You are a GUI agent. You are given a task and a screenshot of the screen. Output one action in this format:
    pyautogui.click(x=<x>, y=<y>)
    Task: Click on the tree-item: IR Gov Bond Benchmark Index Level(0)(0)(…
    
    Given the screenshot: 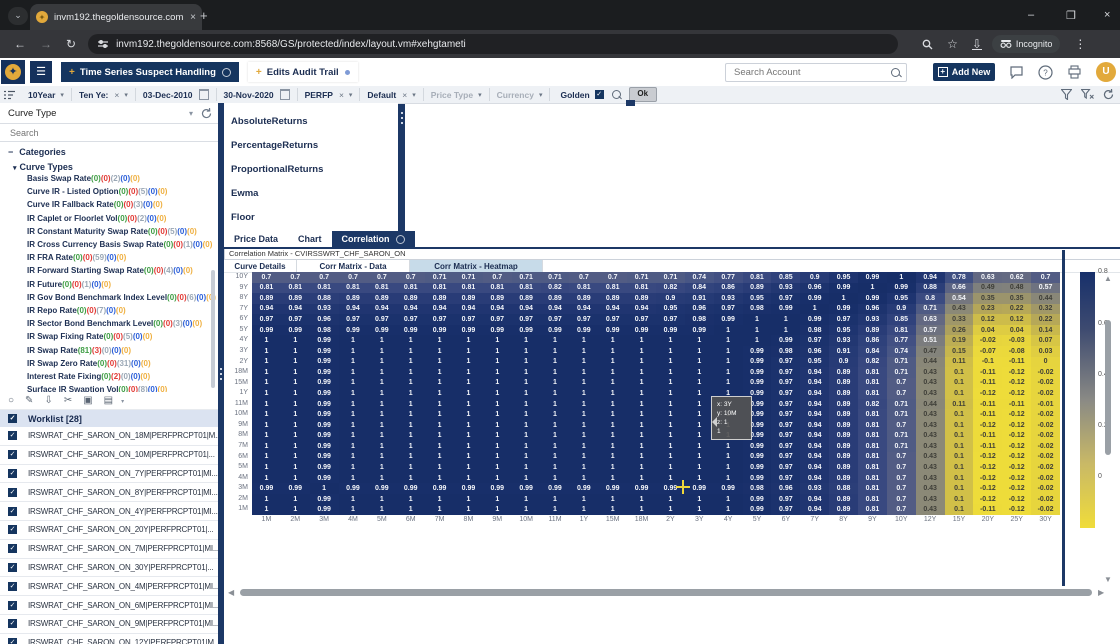 What is the action you would take?
    pyautogui.click(x=122, y=297)
    